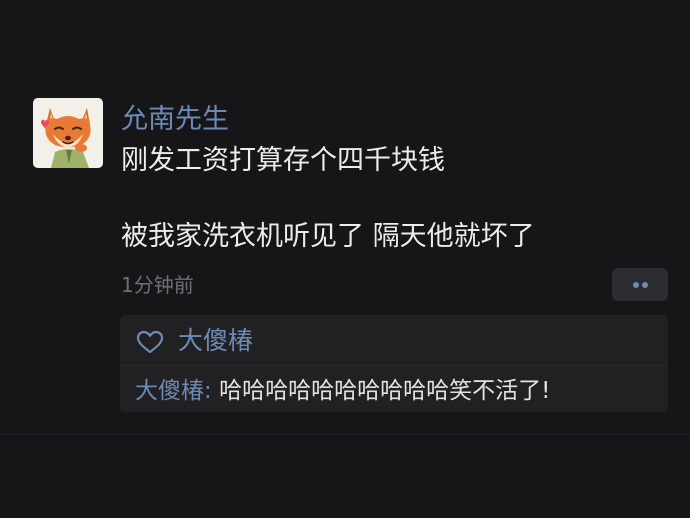 This screenshot has height=518, width=690. What do you see at coordinates (640, 284) in the screenshot?
I see `more-actions-button` at bounding box center [640, 284].